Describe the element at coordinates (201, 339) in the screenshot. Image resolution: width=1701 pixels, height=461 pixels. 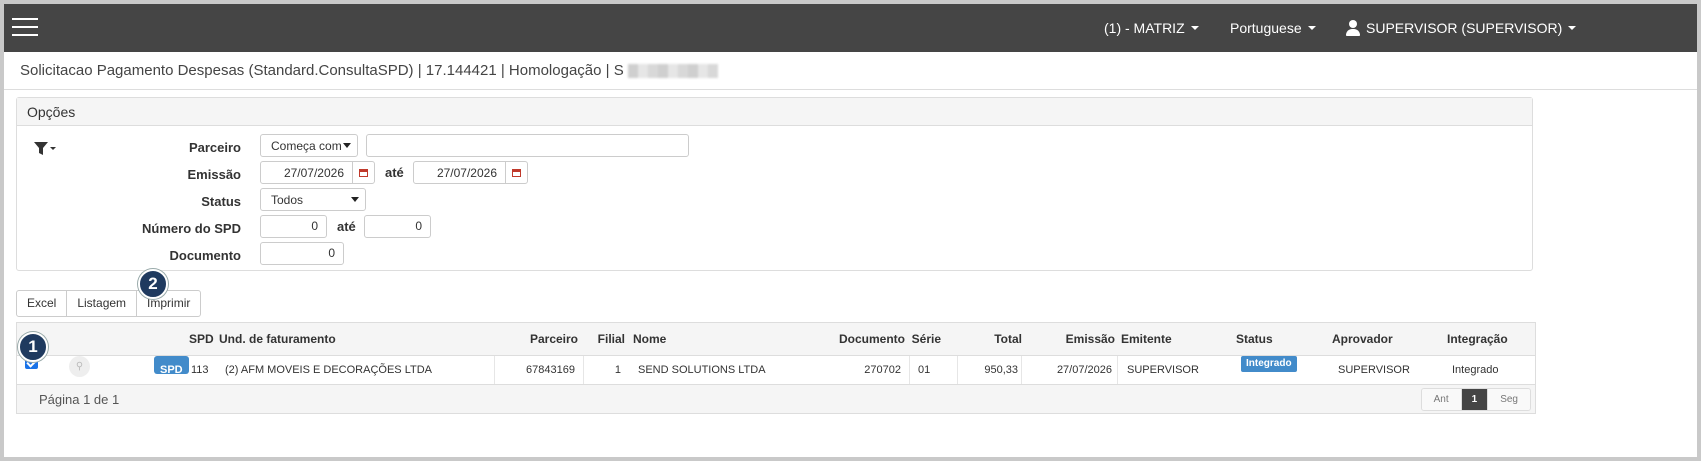
I see `col-spd: SPD` at that location.